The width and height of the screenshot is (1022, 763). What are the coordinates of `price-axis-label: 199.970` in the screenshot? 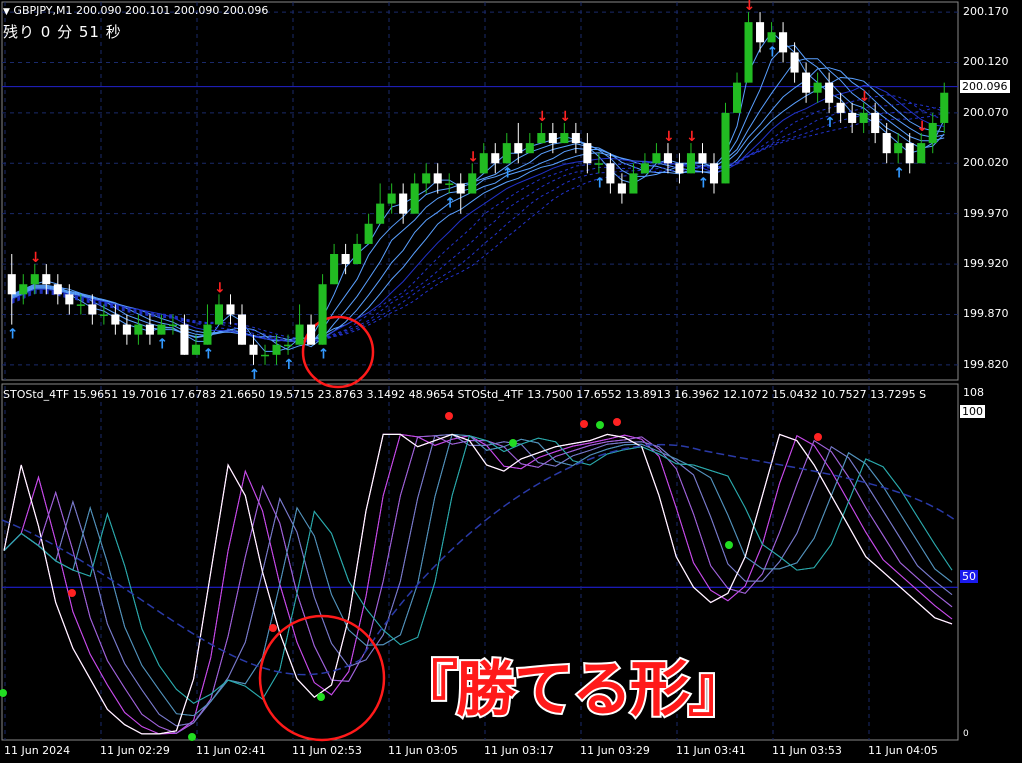 It's located at (986, 213).